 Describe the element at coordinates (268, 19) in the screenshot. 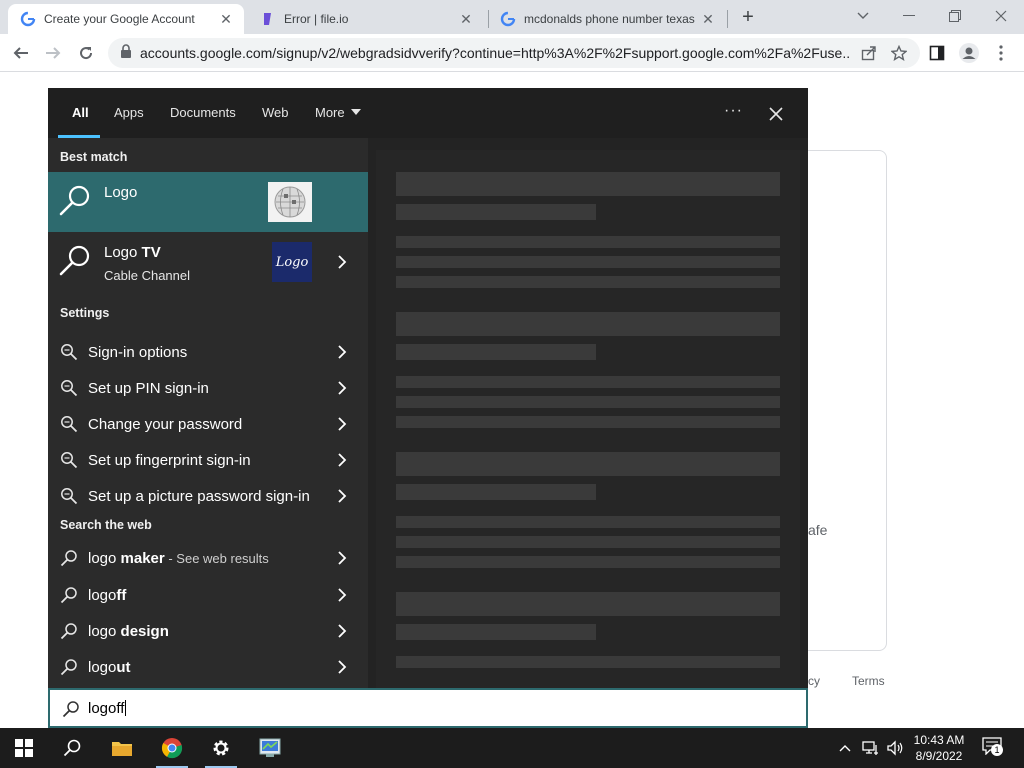

I see `fileio-icon` at that location.